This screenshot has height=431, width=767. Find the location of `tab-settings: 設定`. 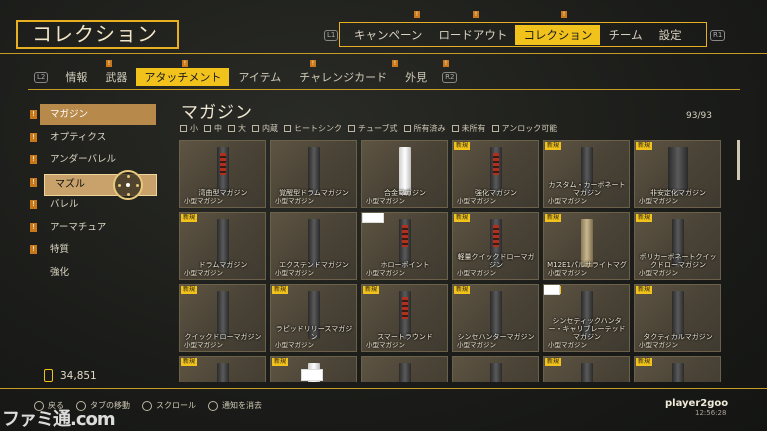

tab-settings: 設定 is located at coordinates (670, 35).